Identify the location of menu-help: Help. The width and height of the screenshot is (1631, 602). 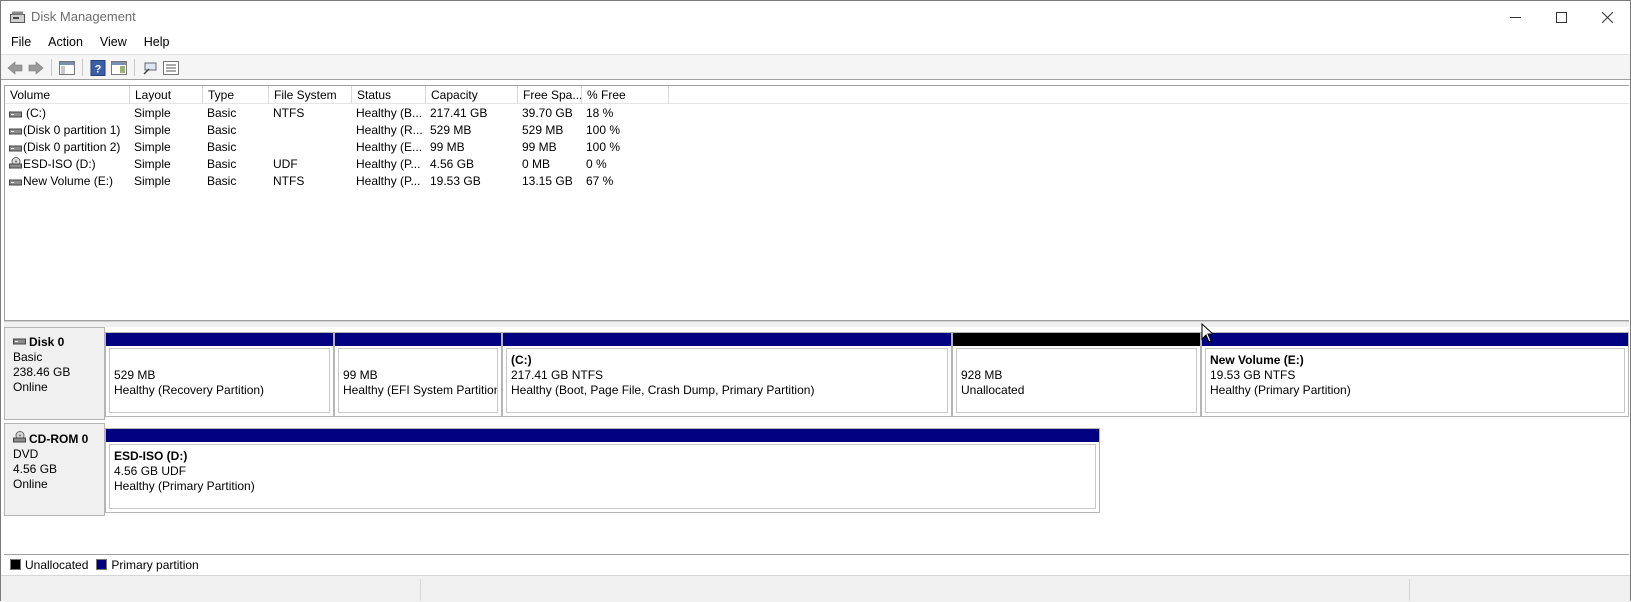
(155, 43).